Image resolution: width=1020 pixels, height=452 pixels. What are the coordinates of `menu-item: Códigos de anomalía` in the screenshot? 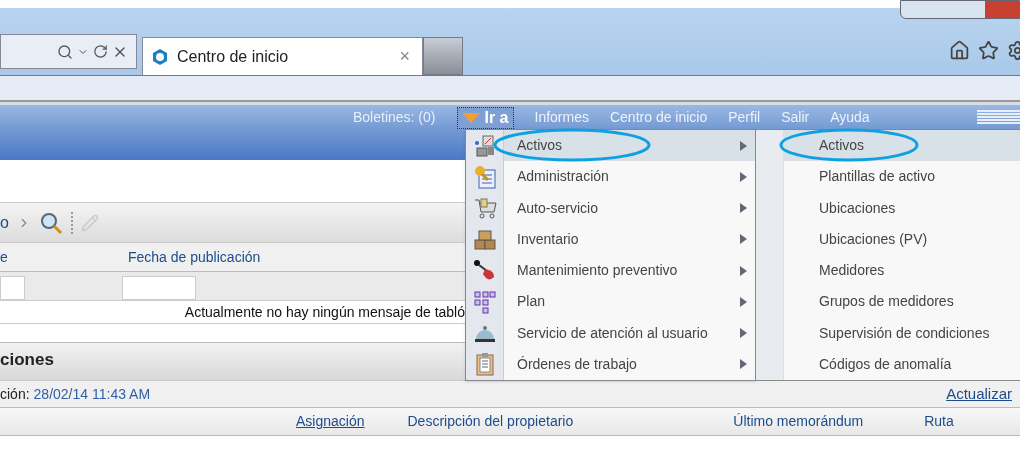 It's located at (902, 364).